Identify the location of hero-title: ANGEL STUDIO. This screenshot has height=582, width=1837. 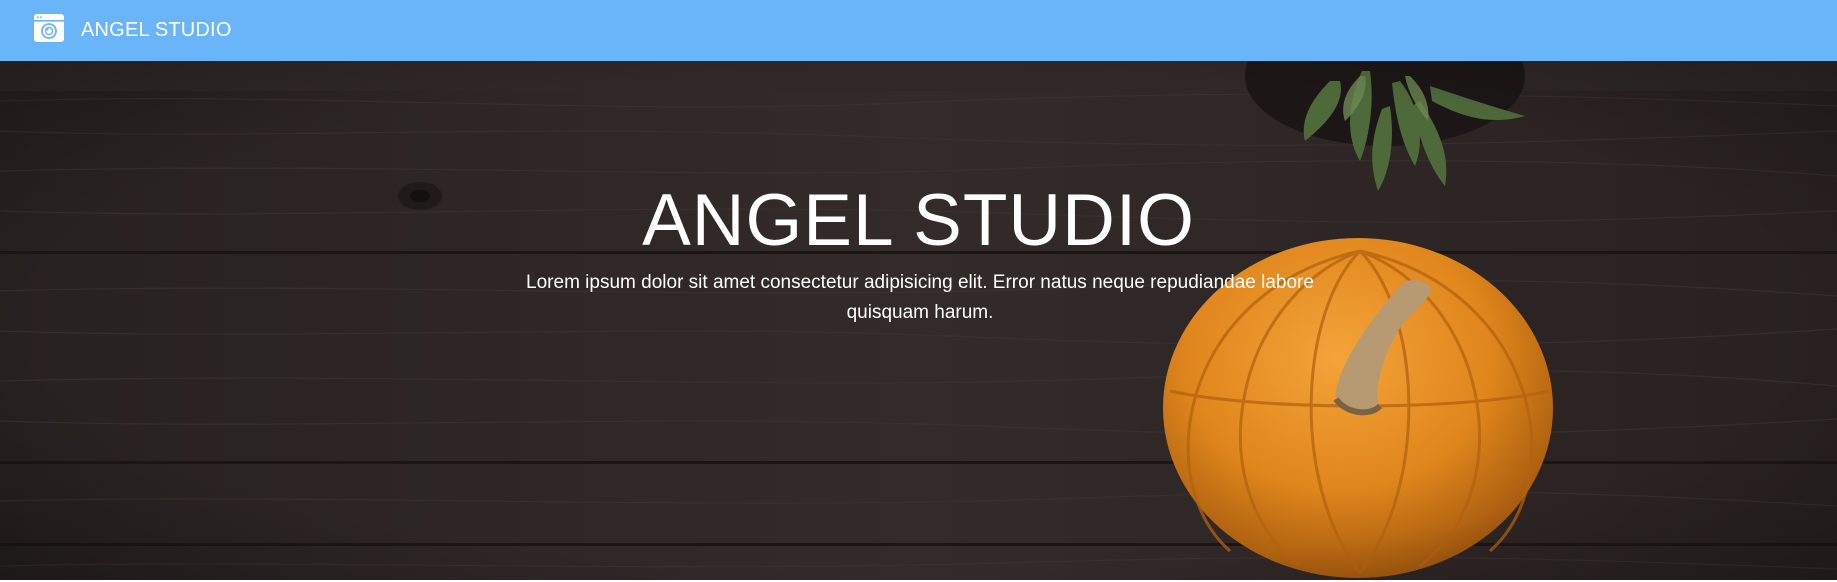
(918, 220).